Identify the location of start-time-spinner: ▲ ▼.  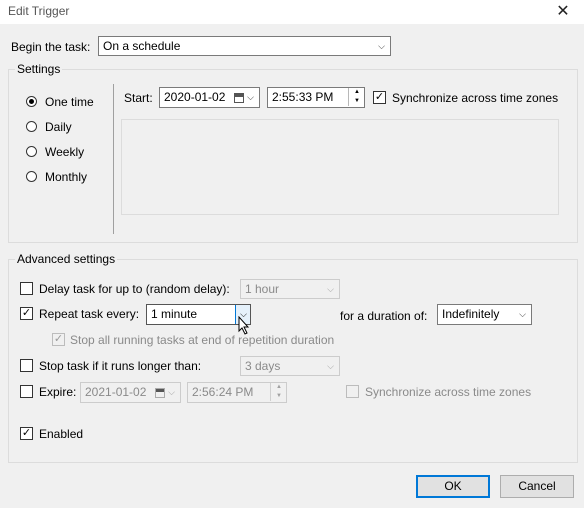
(356, 97).